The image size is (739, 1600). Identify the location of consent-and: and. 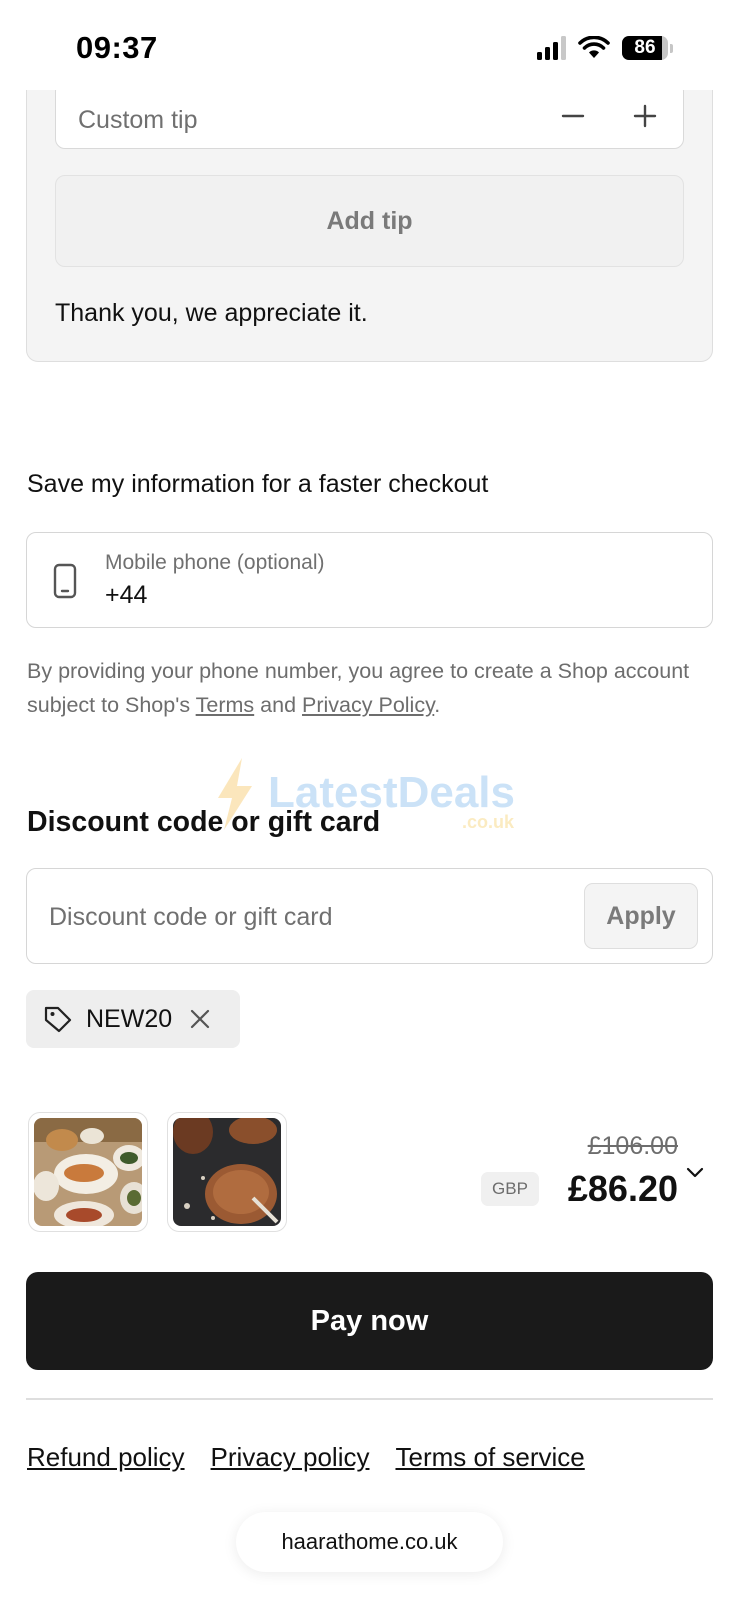
(278, 705).